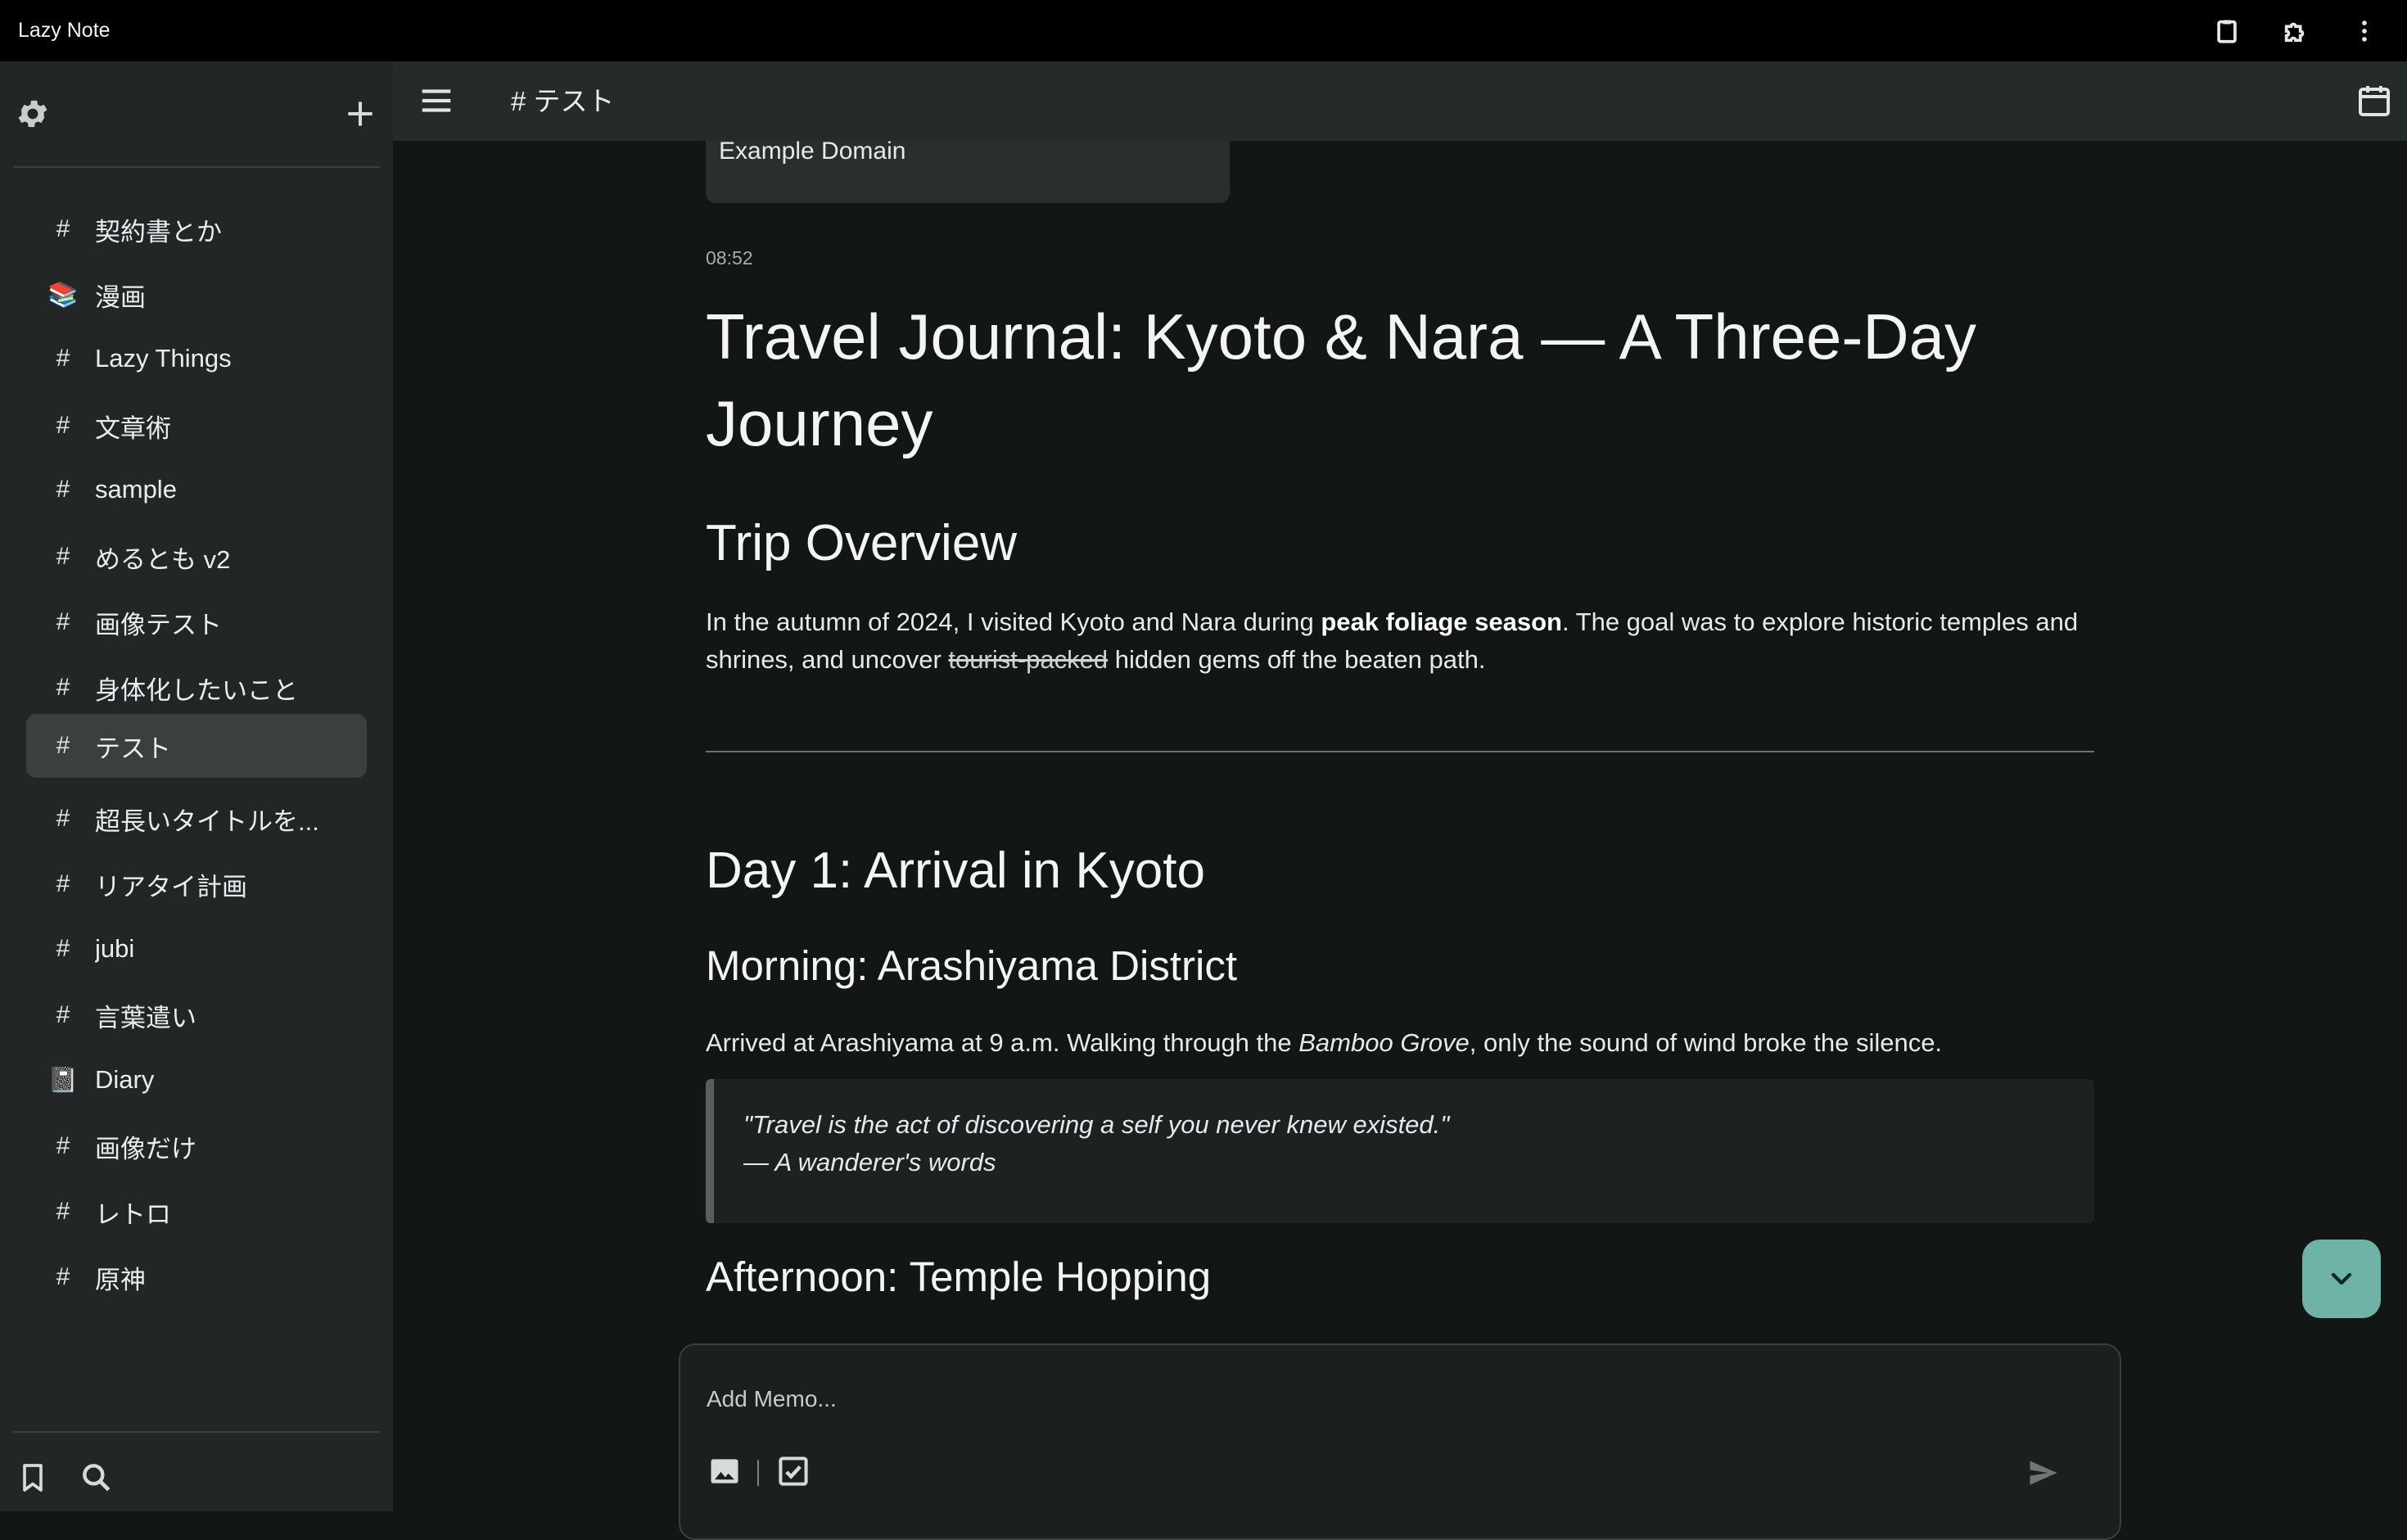 Image resolution: width=2407 pixels, height=1540 pixels. I want to click on sidebar-item: # sample, so click(196, 490).